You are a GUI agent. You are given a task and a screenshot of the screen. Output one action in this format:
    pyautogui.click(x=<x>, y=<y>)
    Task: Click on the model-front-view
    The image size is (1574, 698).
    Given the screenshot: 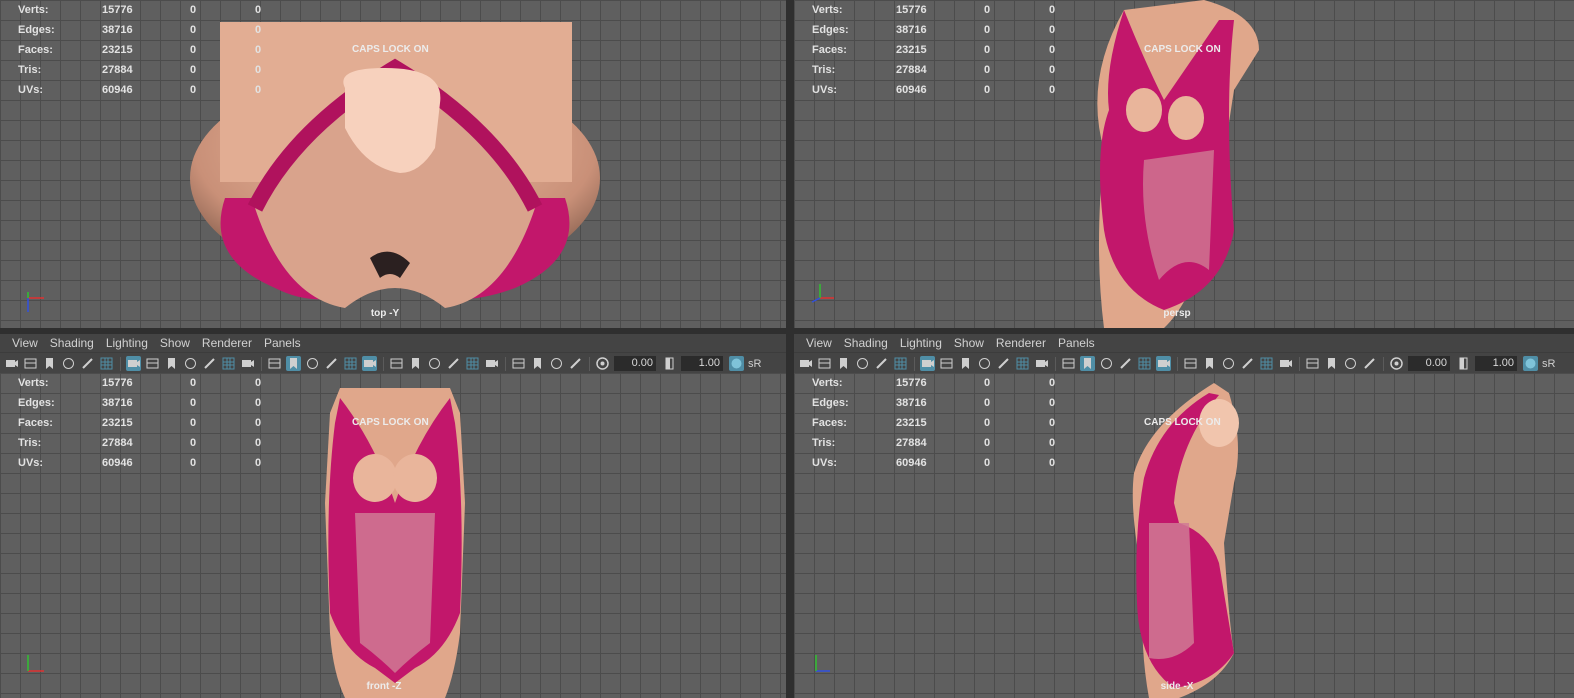 What is the action you would take?
    pyautogui.click(x=395, y=540)
    